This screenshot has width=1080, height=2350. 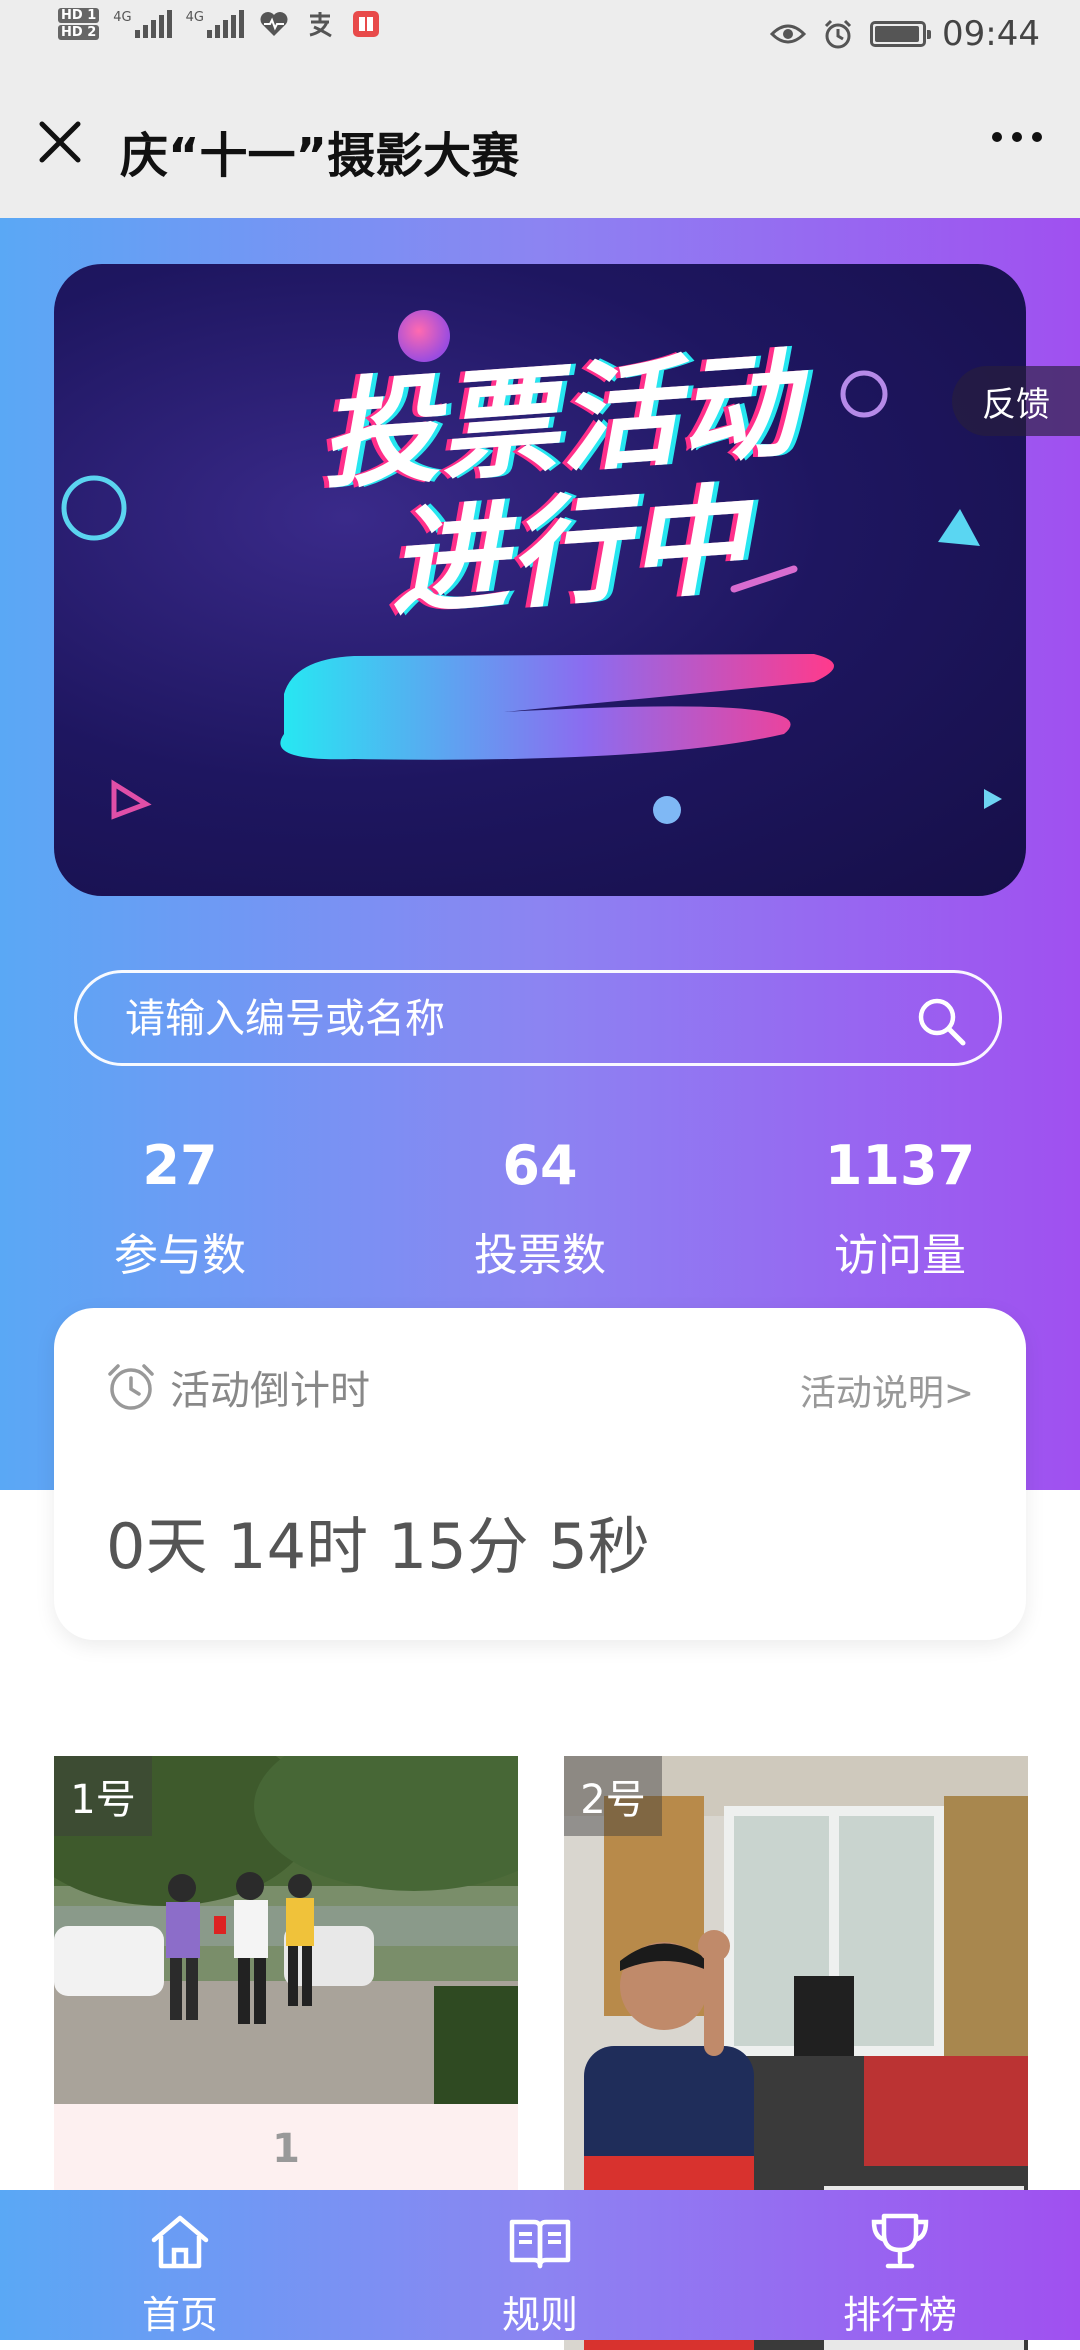 I want to click on signal-label: 4G, so click(x=122, y=17).